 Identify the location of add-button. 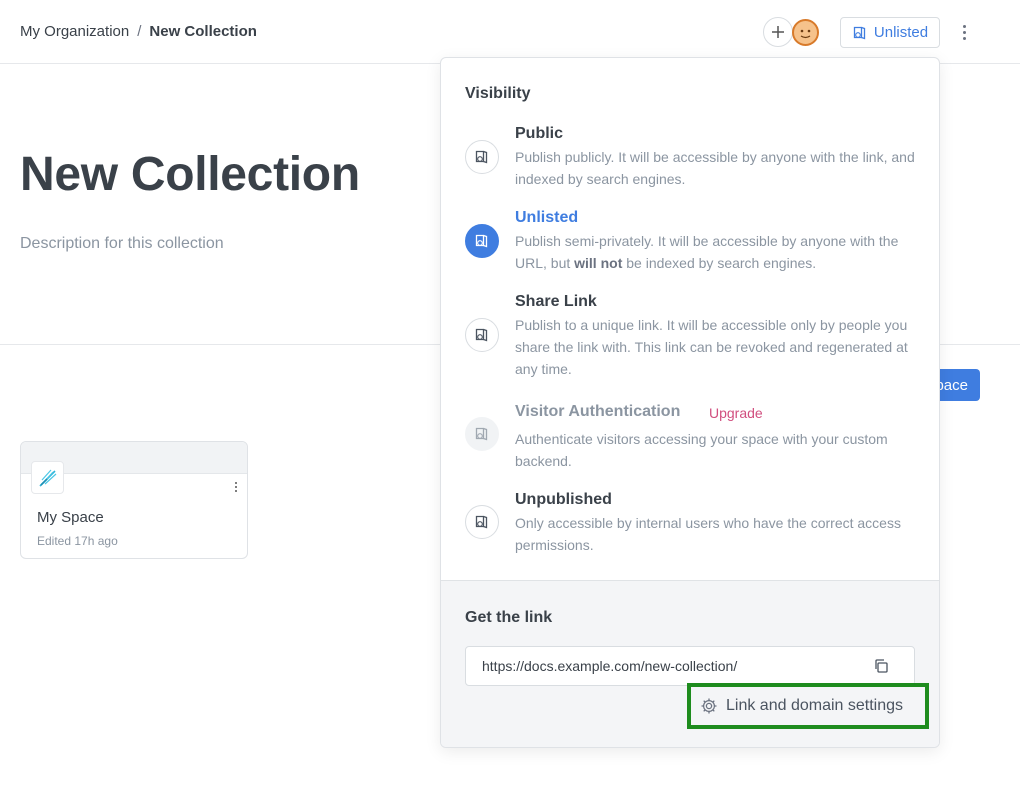
(778, 32).